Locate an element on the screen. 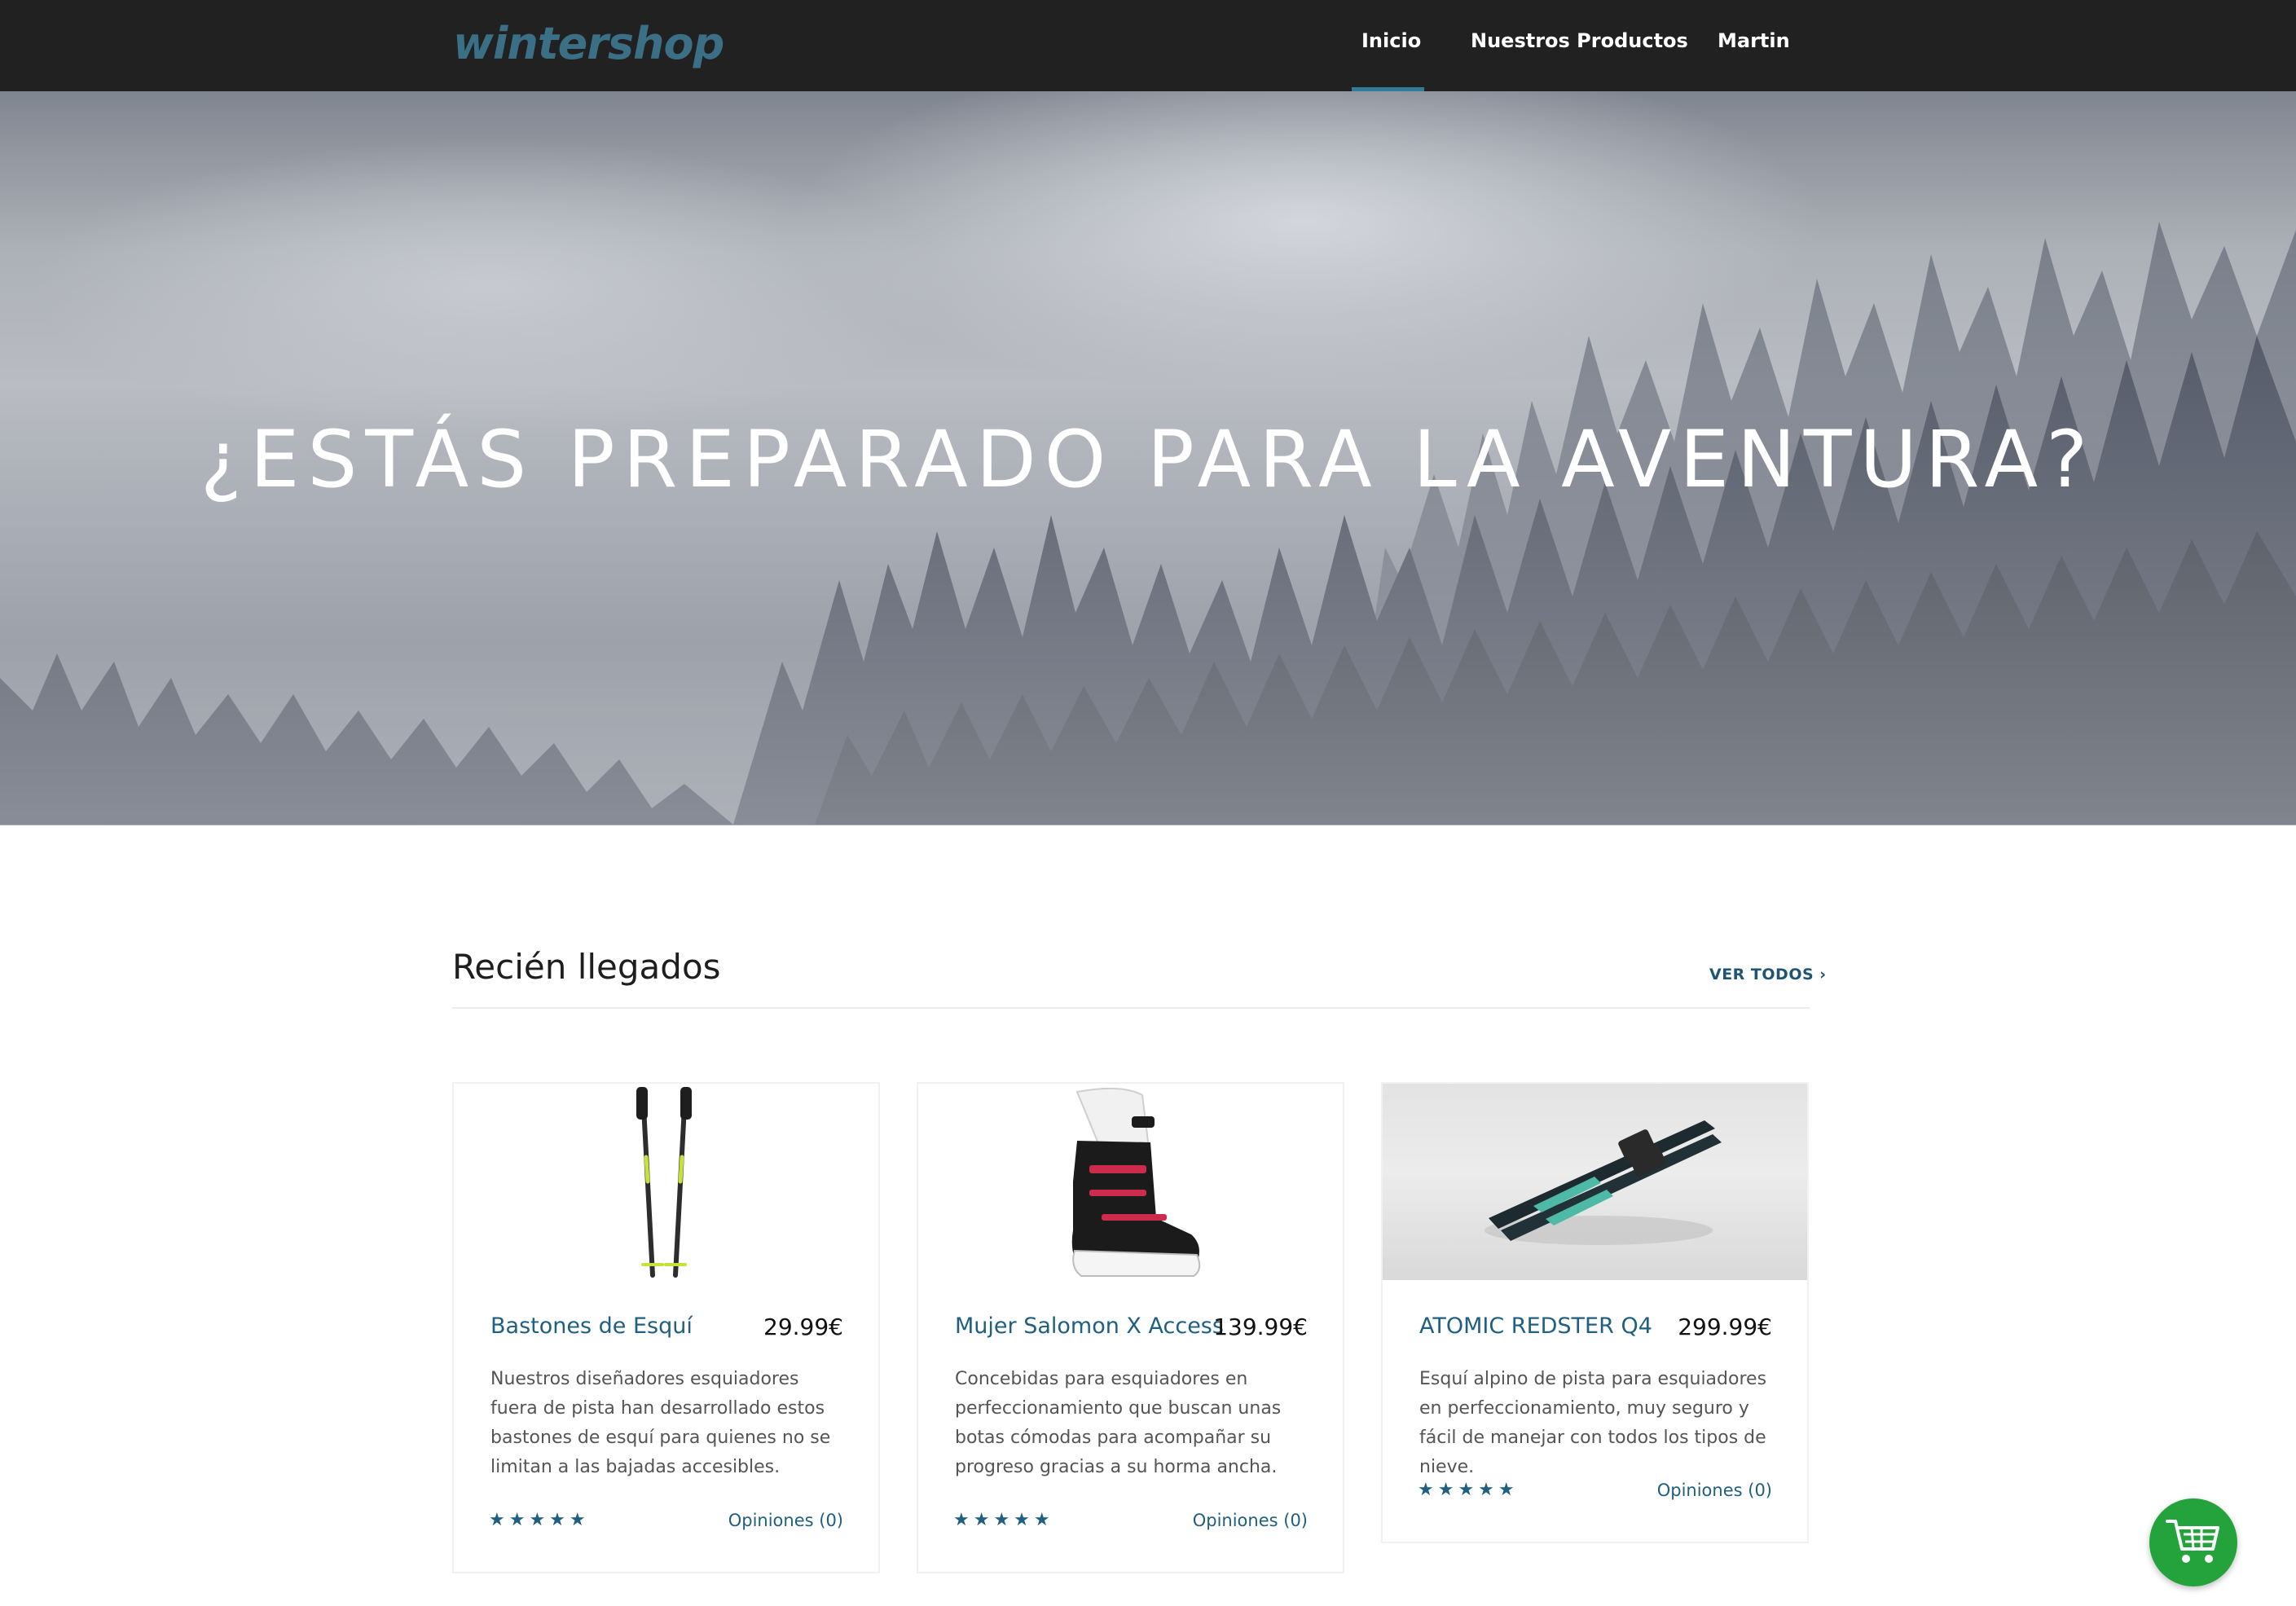  wintershop-logo: wintershop is located at coordinates (588, 43).